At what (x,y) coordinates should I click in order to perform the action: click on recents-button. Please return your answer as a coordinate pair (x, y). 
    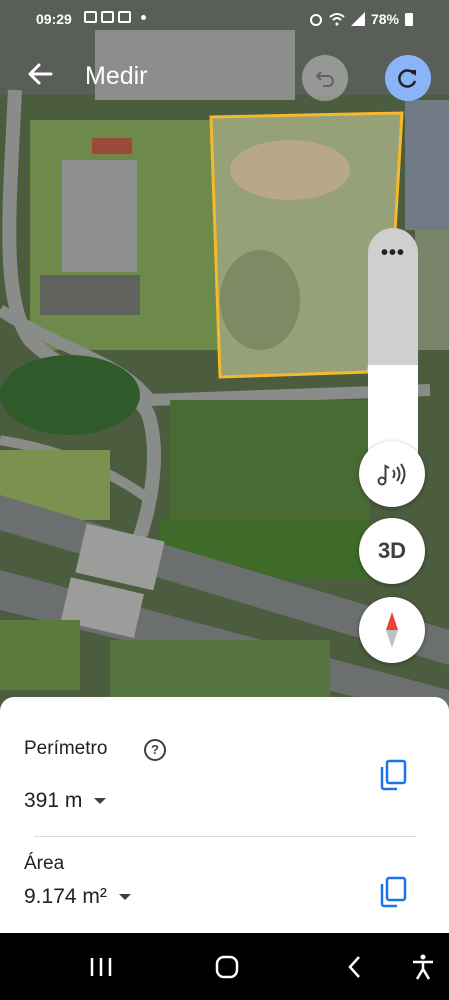
    Looking at the image, I should click on (101, 967).